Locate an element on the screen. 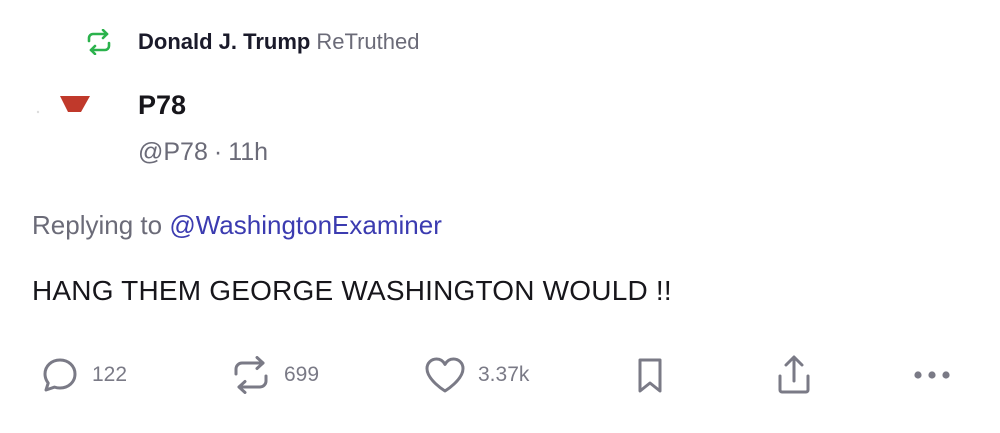 The height and width of the screenshot is (433, 1000). share-button is located at coordinates (794, 375).